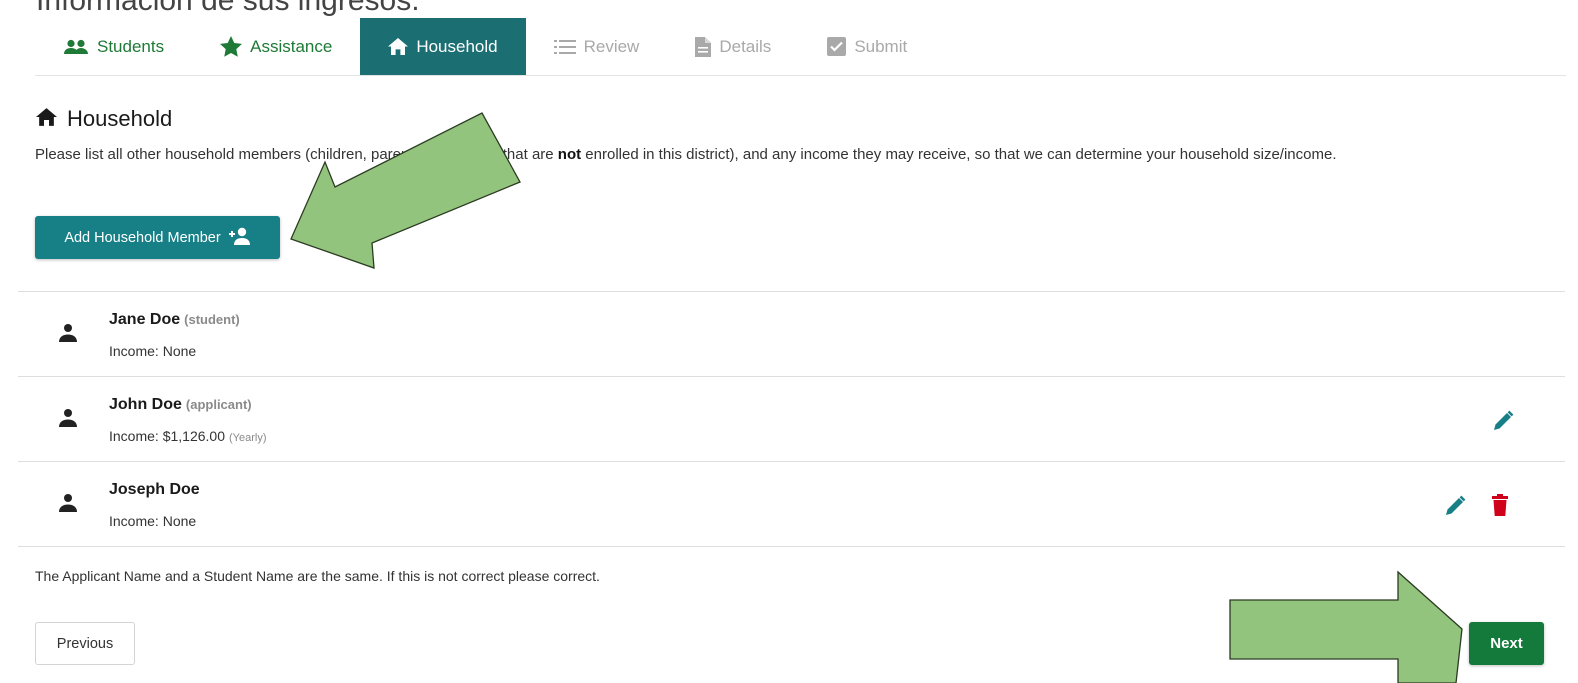 The image size is (1578, 683). What do you see at coordinates (145, 404) in the screenshot?
I see `member-name: John Doe` at bounding box center [145, 404].